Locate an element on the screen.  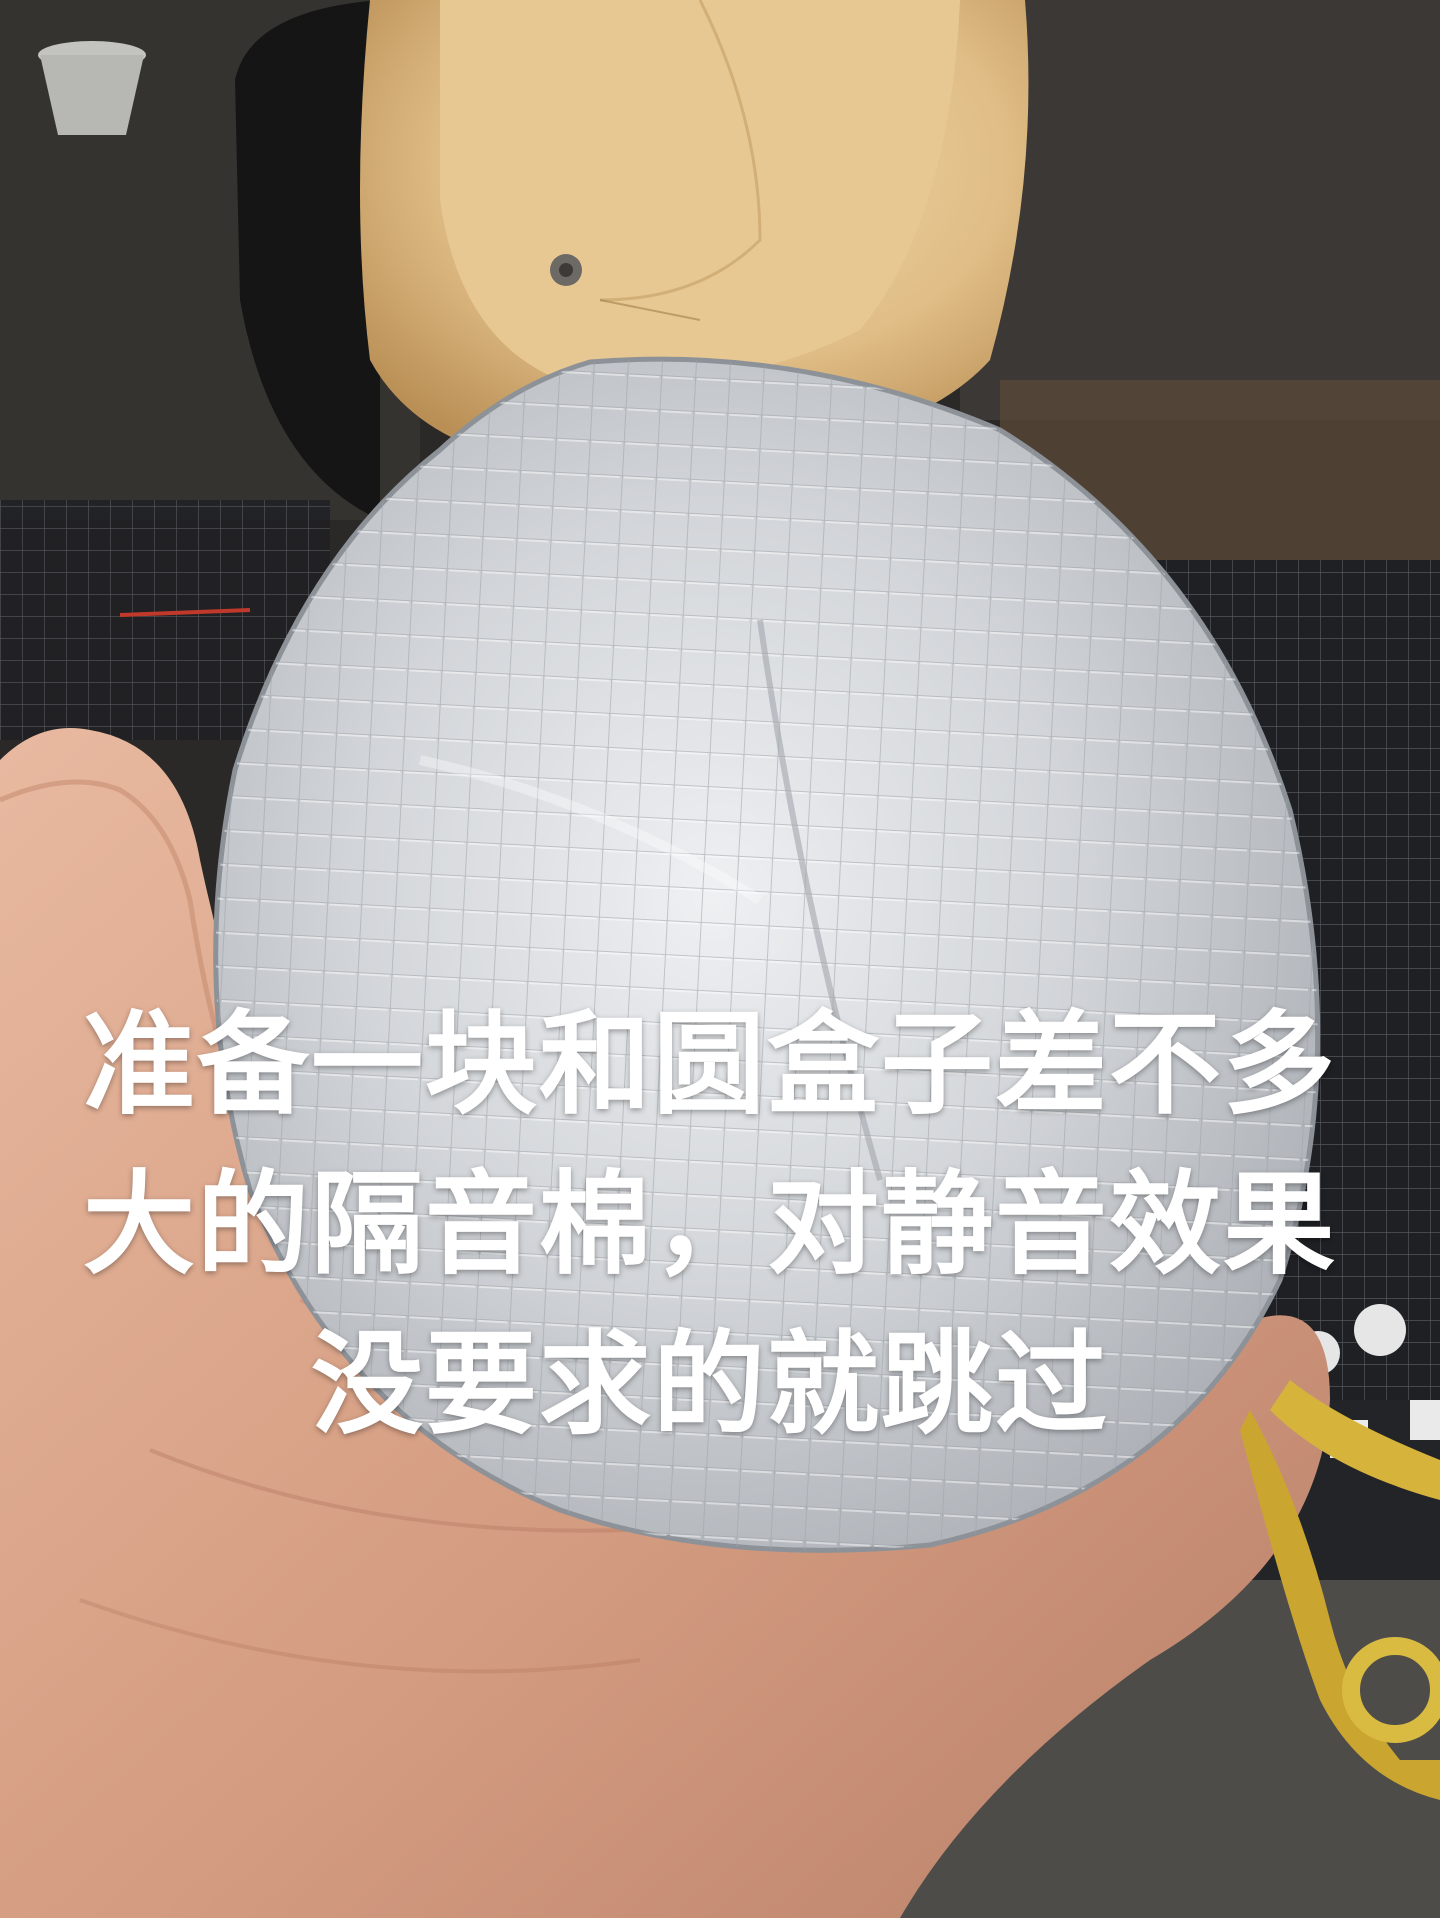
caption-line-2: 大的隔音棉，对静音效果 is located at coordinates (710, 1225).